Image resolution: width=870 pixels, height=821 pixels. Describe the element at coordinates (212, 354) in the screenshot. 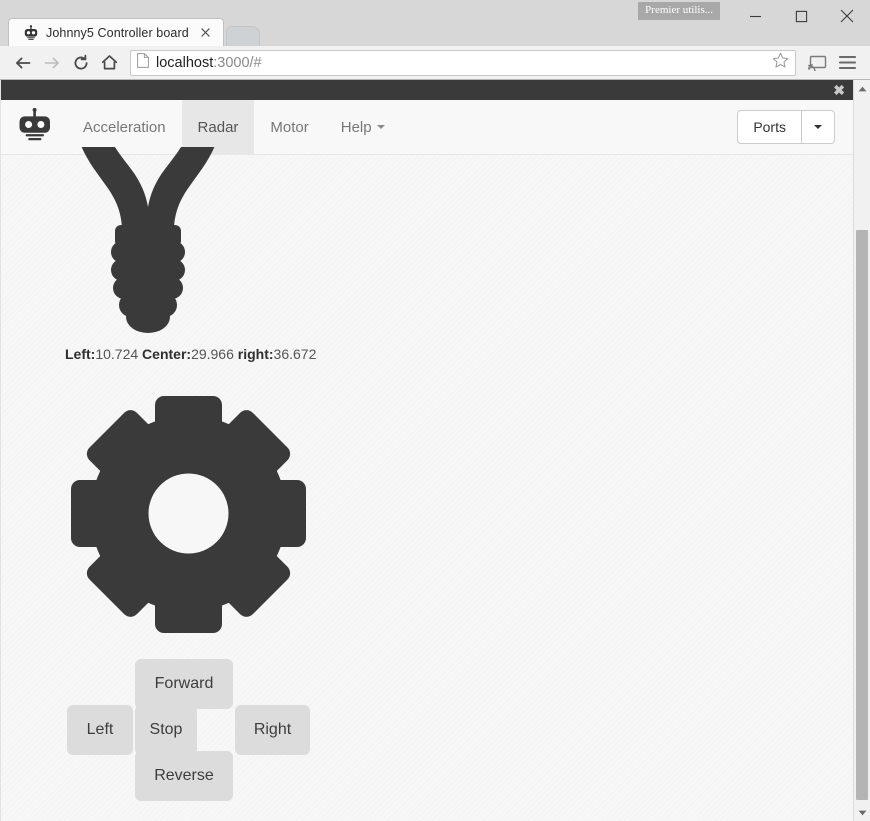

I see `sensor-center-value: 29.966` at that location.